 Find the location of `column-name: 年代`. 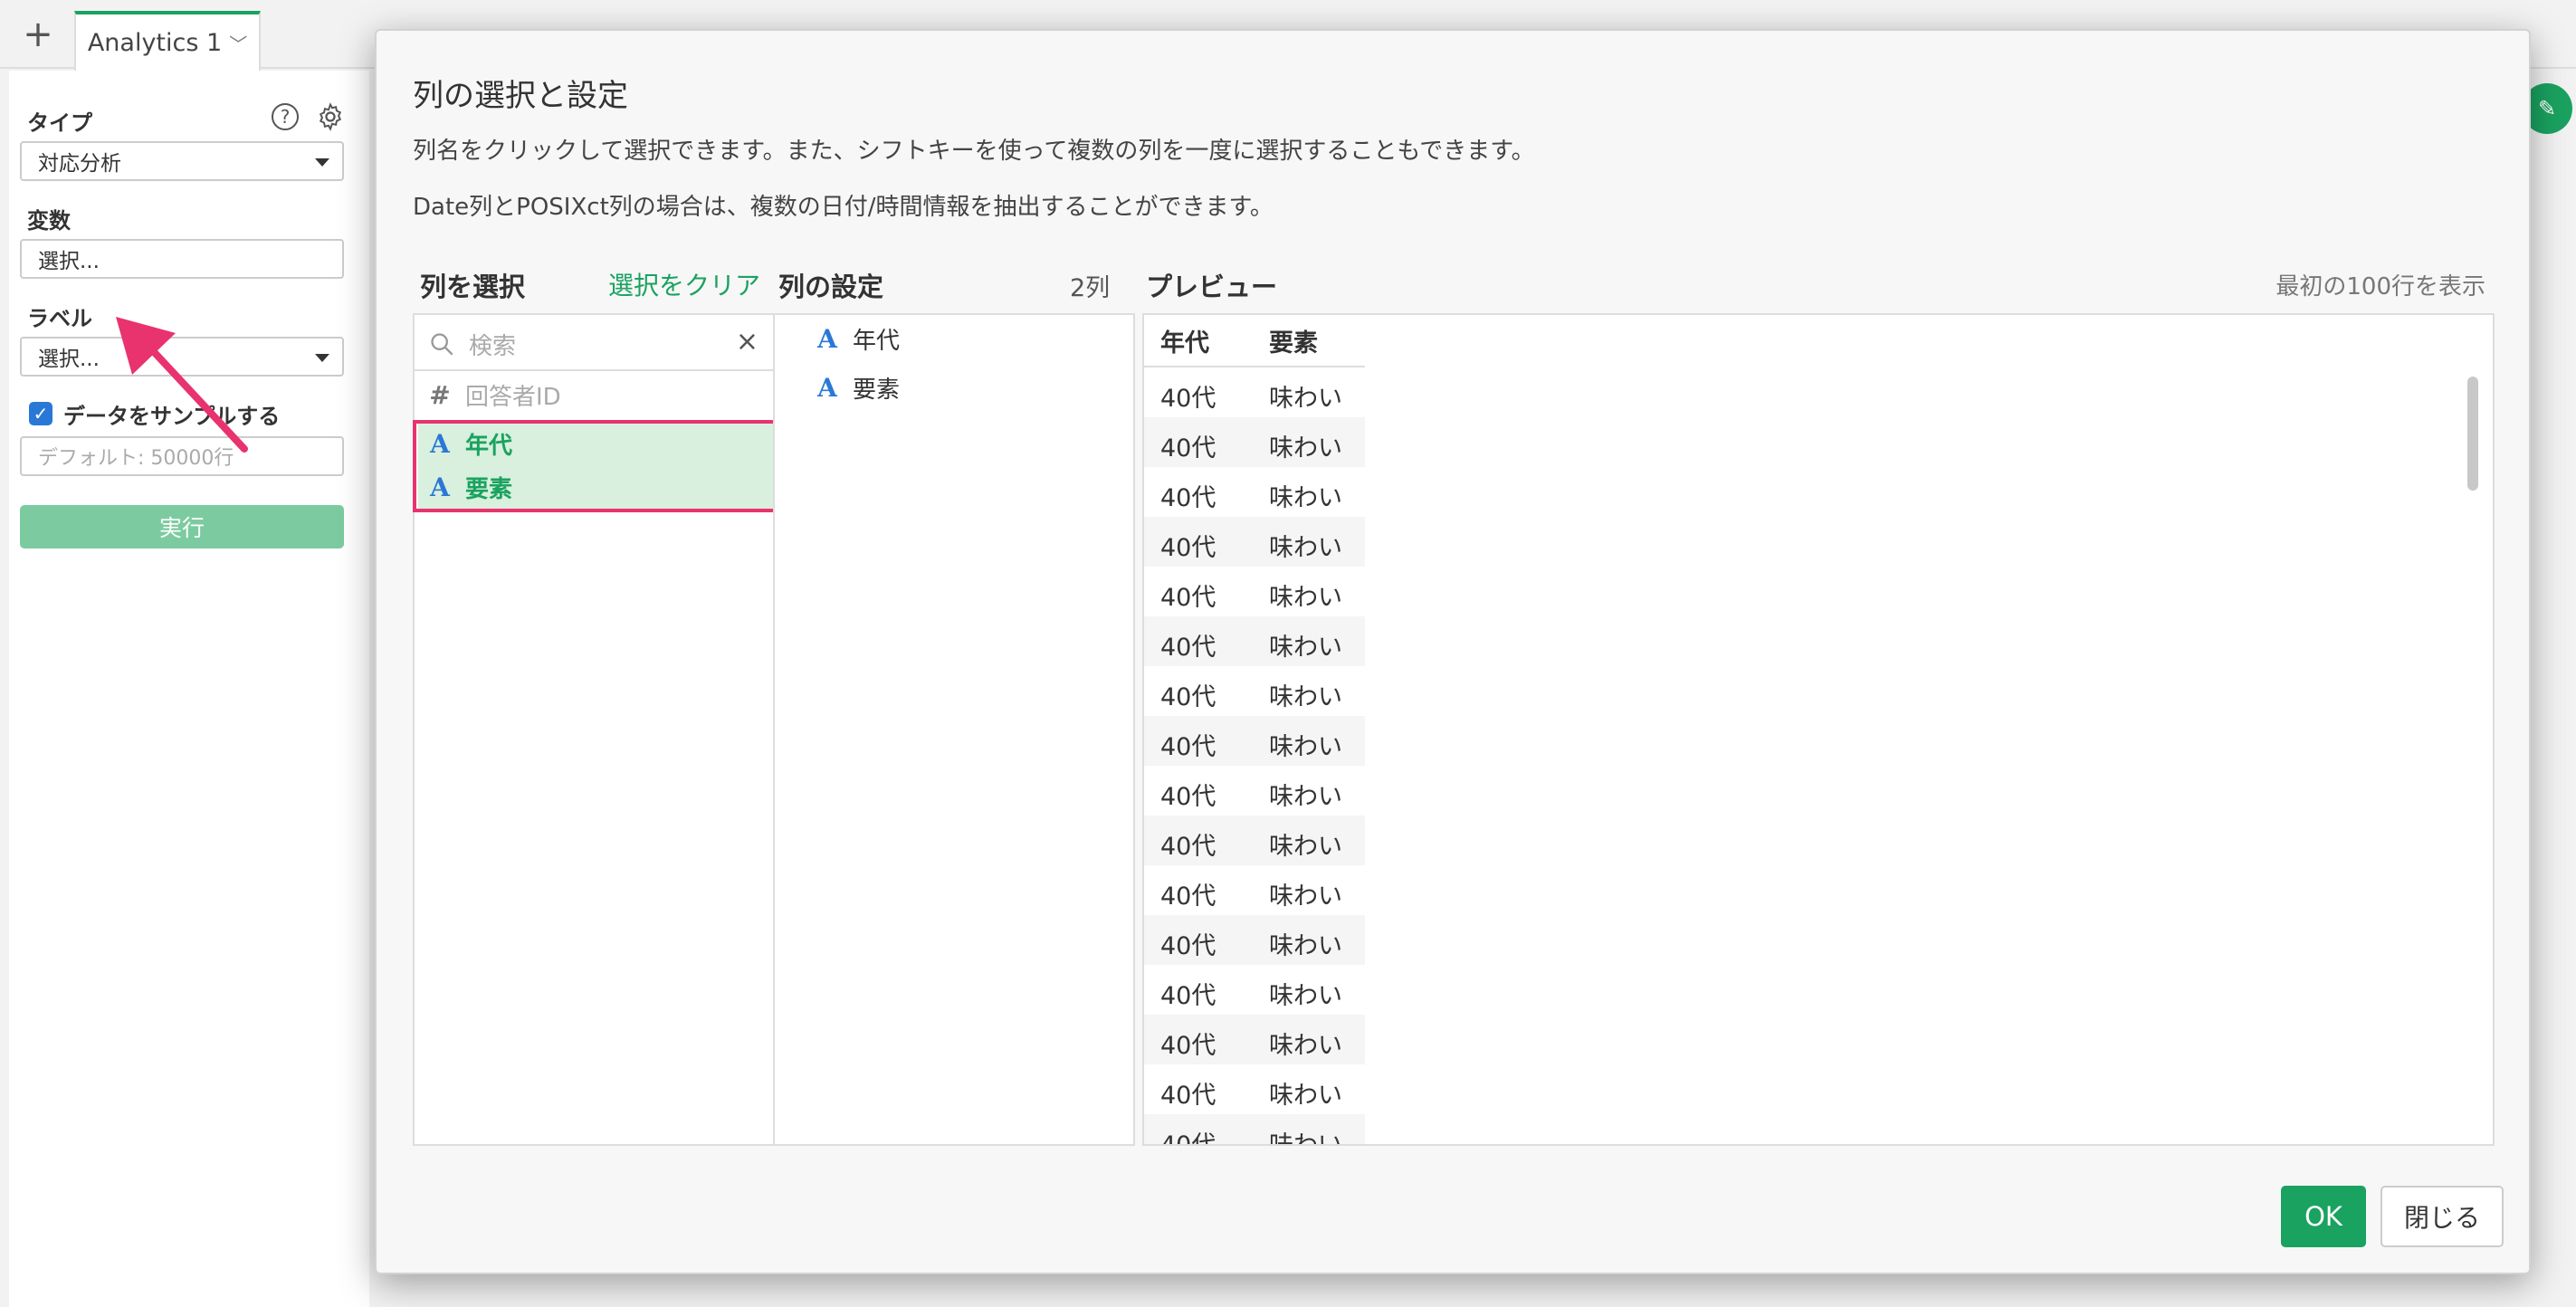

column-name: 年代 is located at coordinates (877, 341).